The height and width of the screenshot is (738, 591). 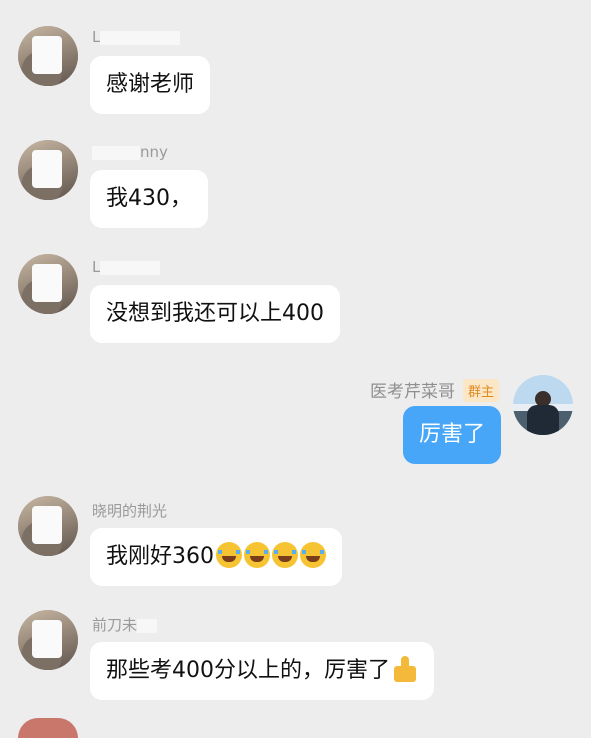 What do you see at coordinates (543, 405) in the screenshot?
I see `owner-avatar` at bounding box center [543, 405].